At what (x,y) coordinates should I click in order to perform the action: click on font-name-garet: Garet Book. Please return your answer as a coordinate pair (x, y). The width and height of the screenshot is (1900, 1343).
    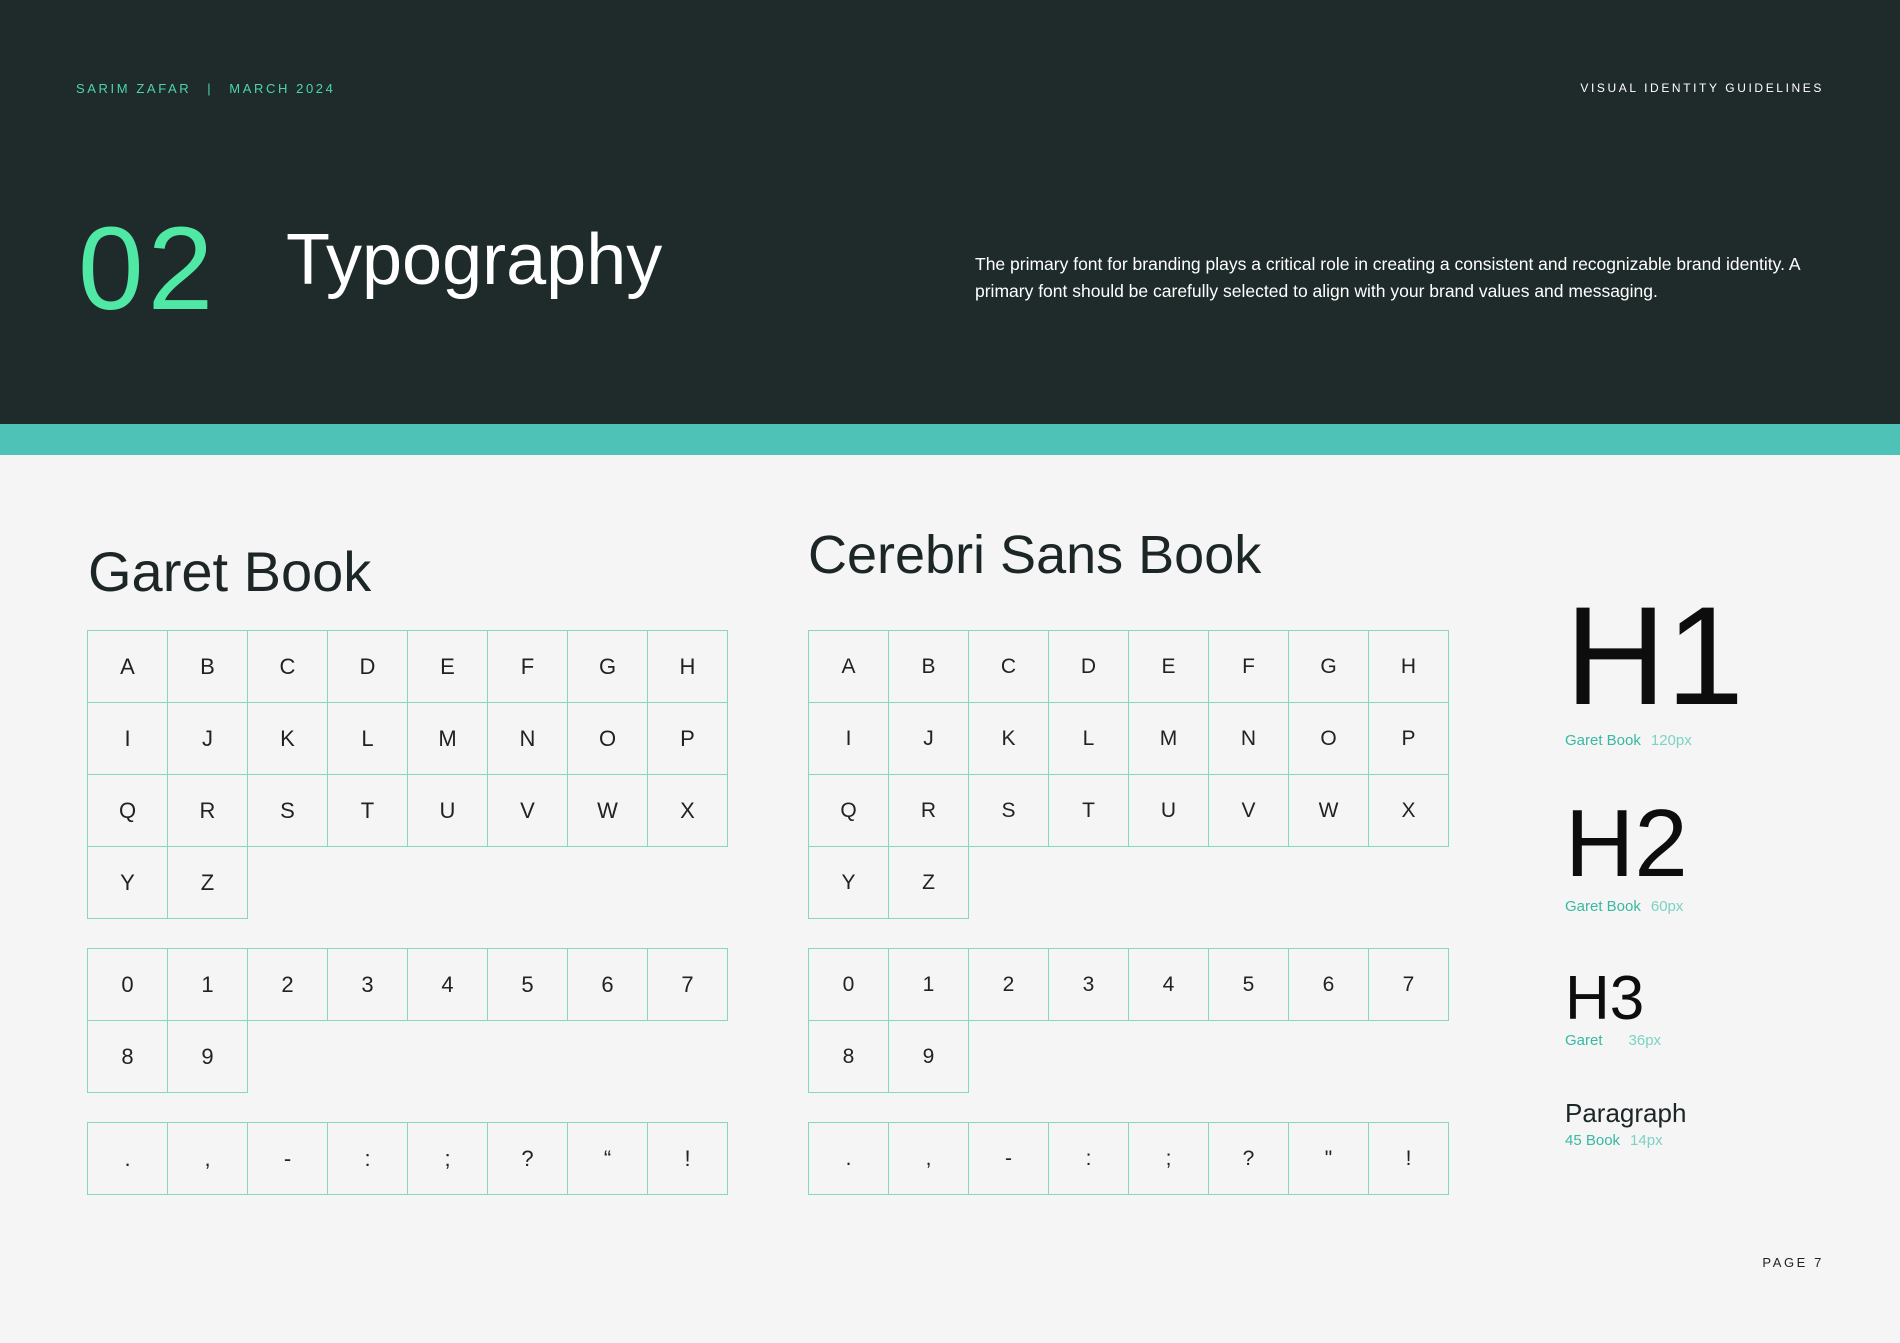
    Looking at the image, I should click on (230, 571).